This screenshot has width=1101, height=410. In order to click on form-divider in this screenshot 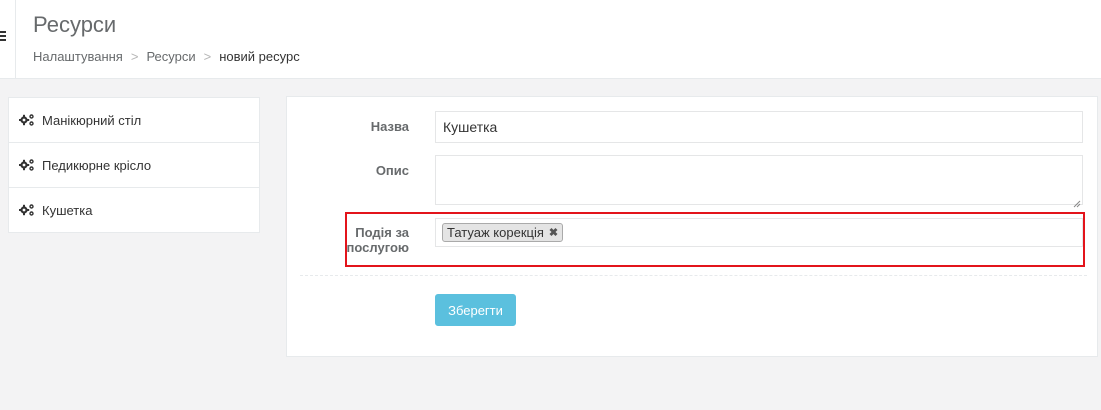, I will do `click(693, 275)`.